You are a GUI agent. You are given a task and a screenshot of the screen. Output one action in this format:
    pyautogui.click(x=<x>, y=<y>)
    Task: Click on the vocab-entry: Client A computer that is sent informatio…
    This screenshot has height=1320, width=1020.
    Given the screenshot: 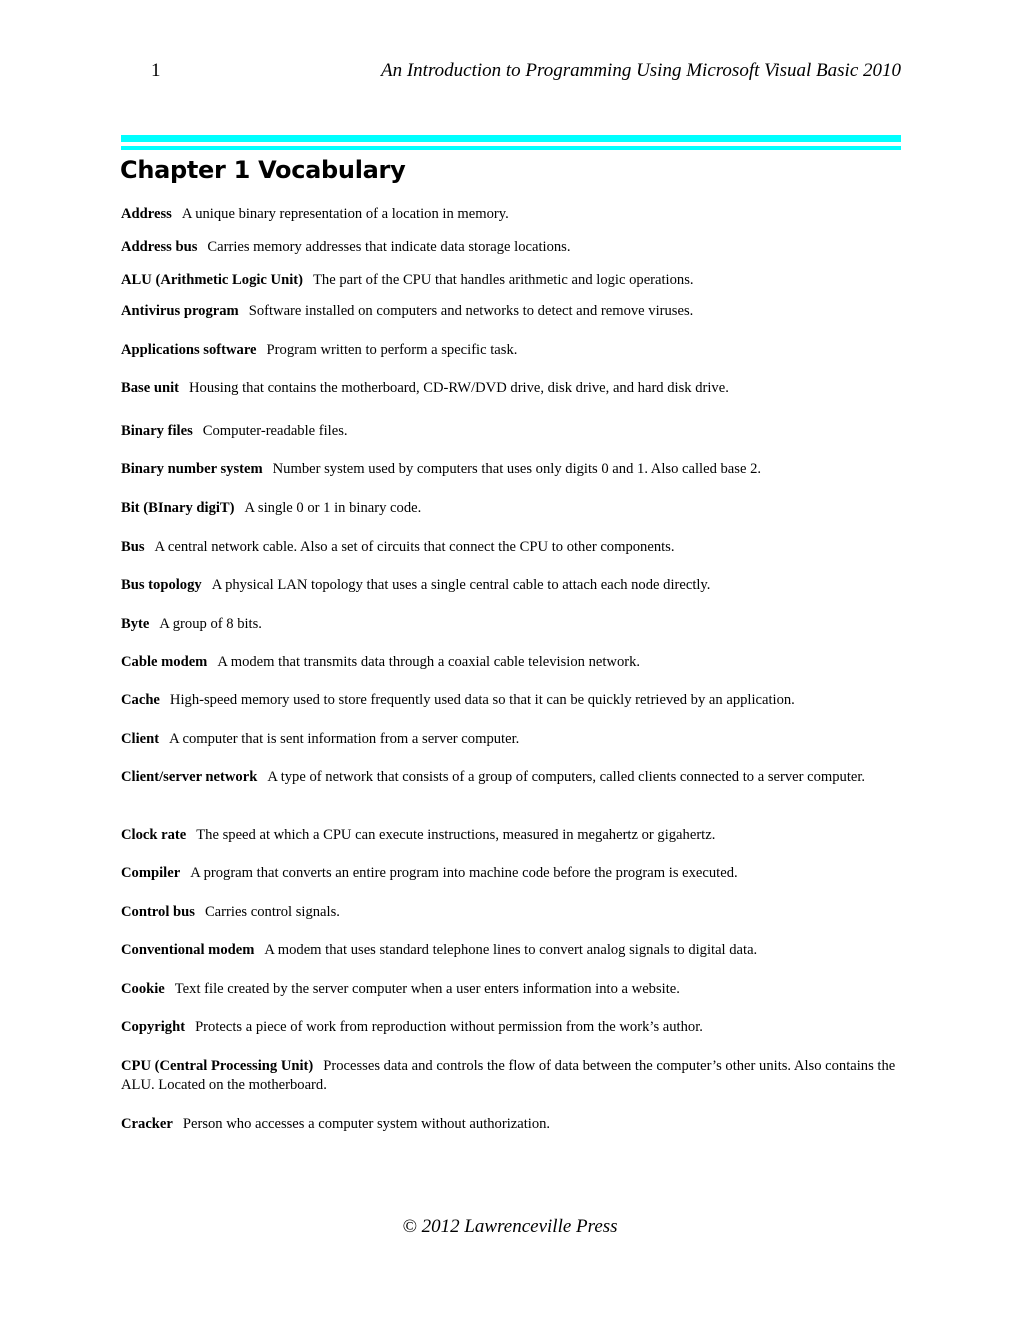 What is the action you would take?
    pyautogui.click(x=508, y=739)
    